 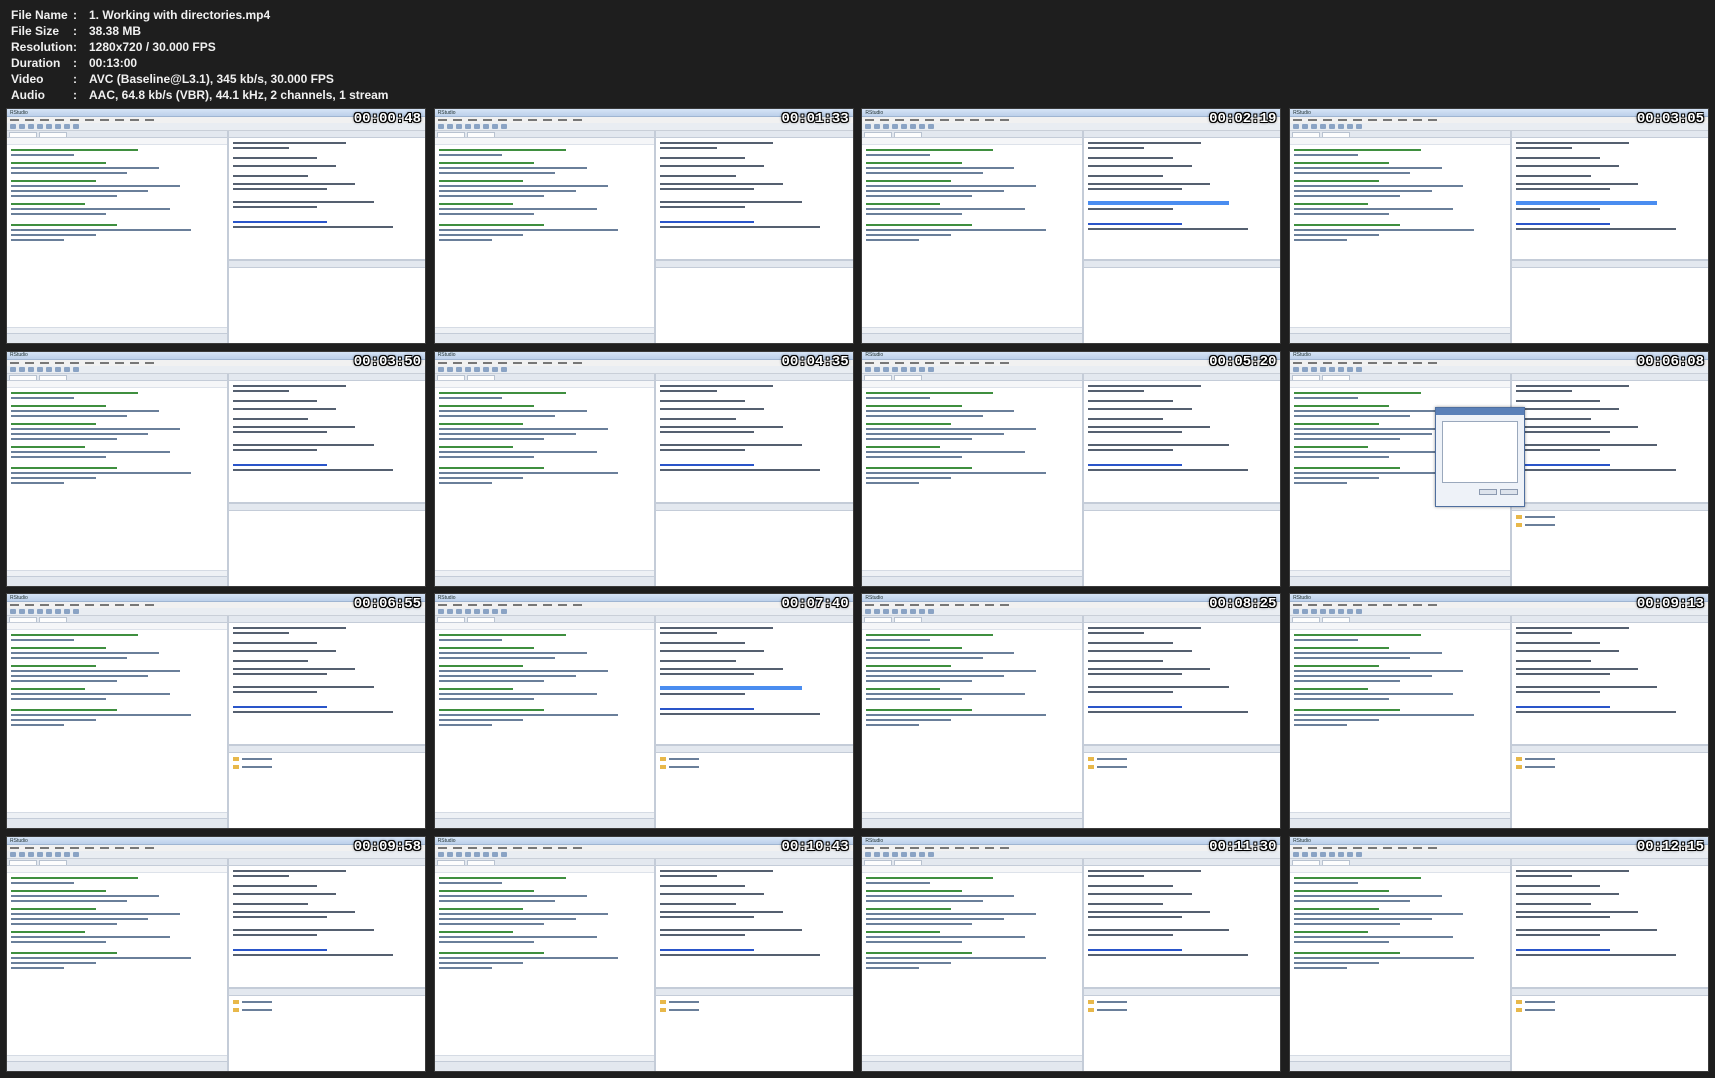 What do you see at coordinates (216, 954) in the screenshot?
I see `video-thumbnail: RStudio 00:09:58` at bounding box center [216, 954].